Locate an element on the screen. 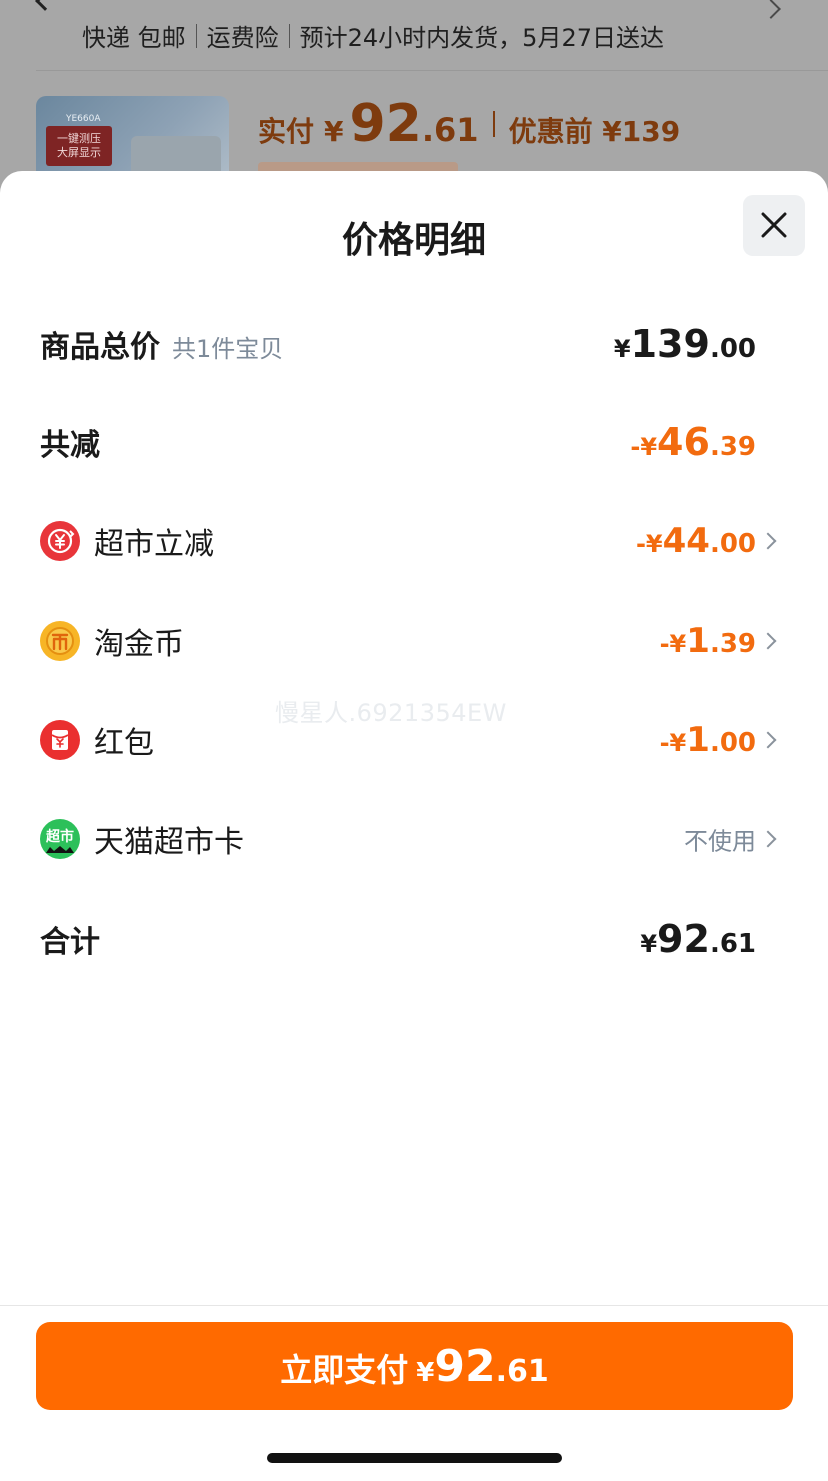 The height and width of the screenshot is (1481, 828). pay-integer: 92 is located at coordinates (465, 1366).